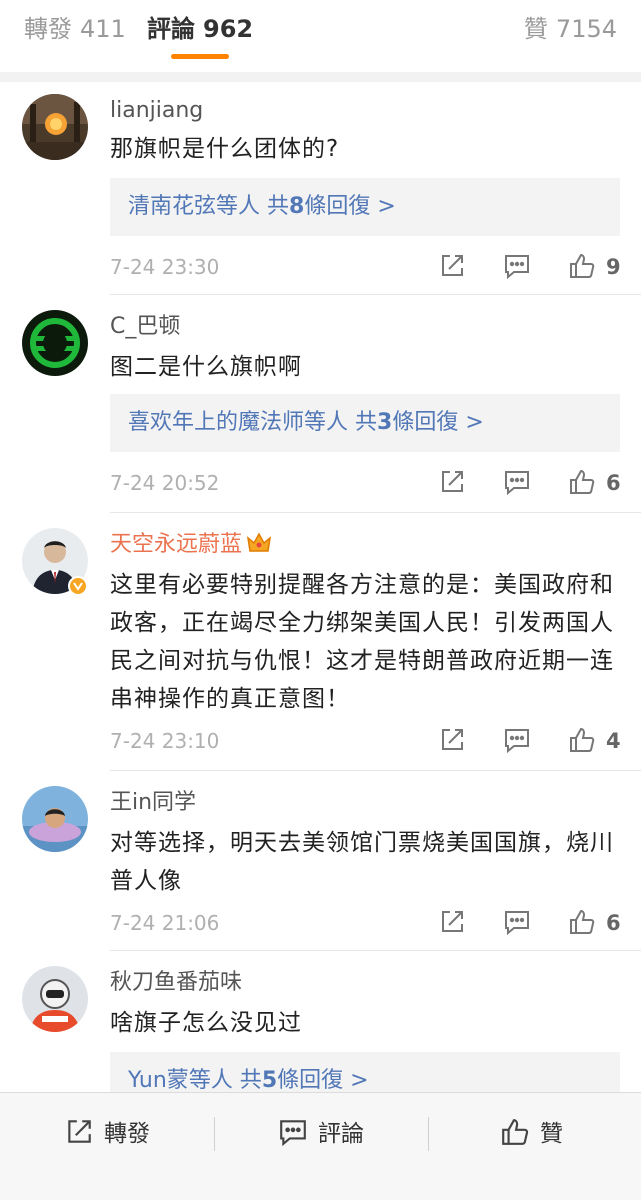 This screenshot has width=641, height=1200. I want to click on comment-time: 7-24 20:52, so click(165, 483).